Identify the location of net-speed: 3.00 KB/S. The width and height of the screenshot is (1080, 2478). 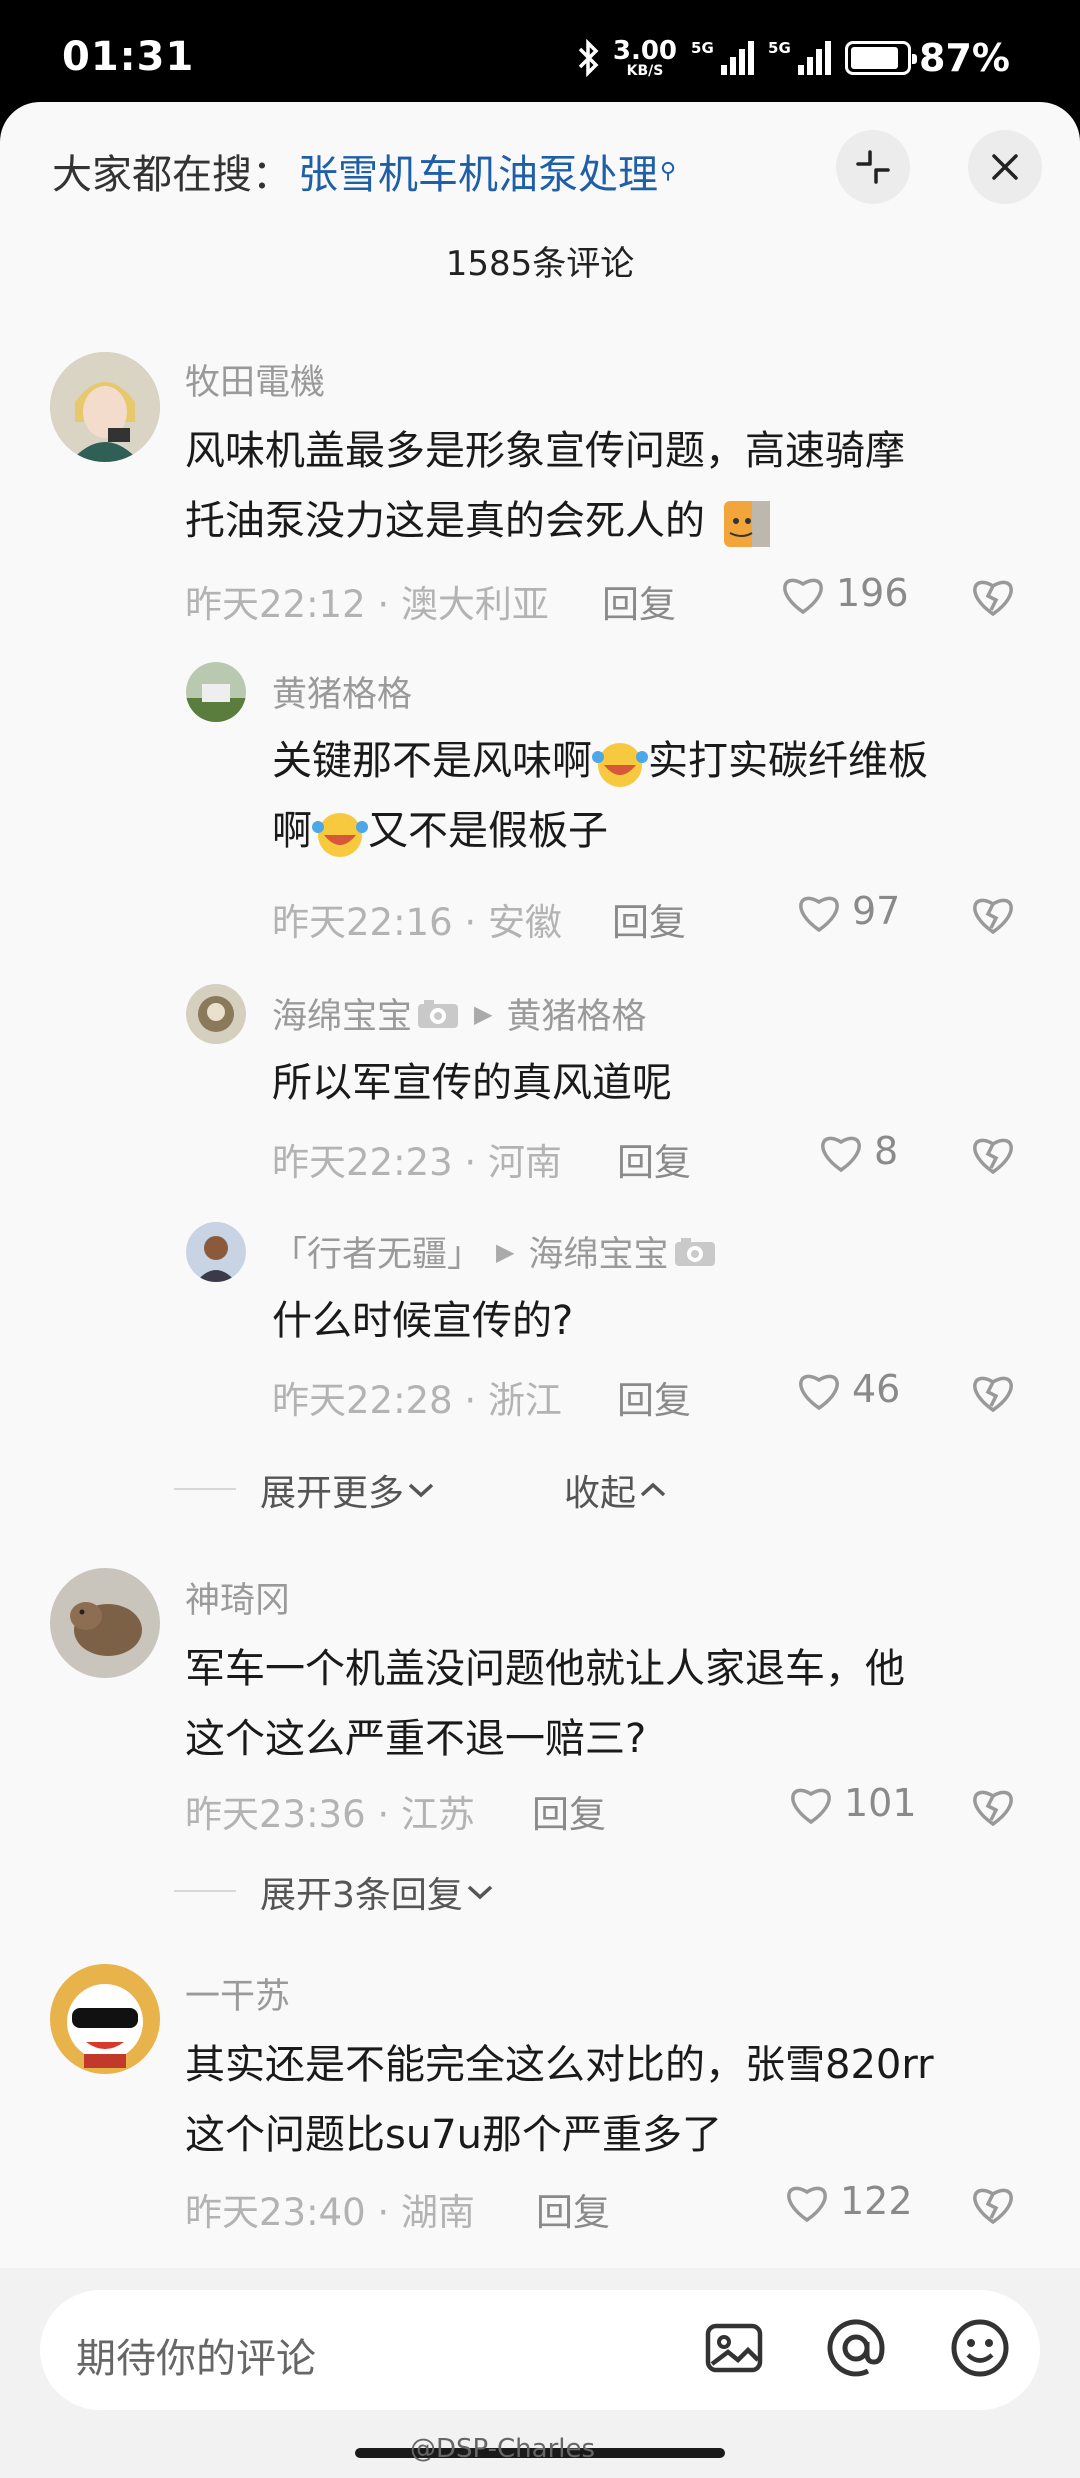
(645, 57).